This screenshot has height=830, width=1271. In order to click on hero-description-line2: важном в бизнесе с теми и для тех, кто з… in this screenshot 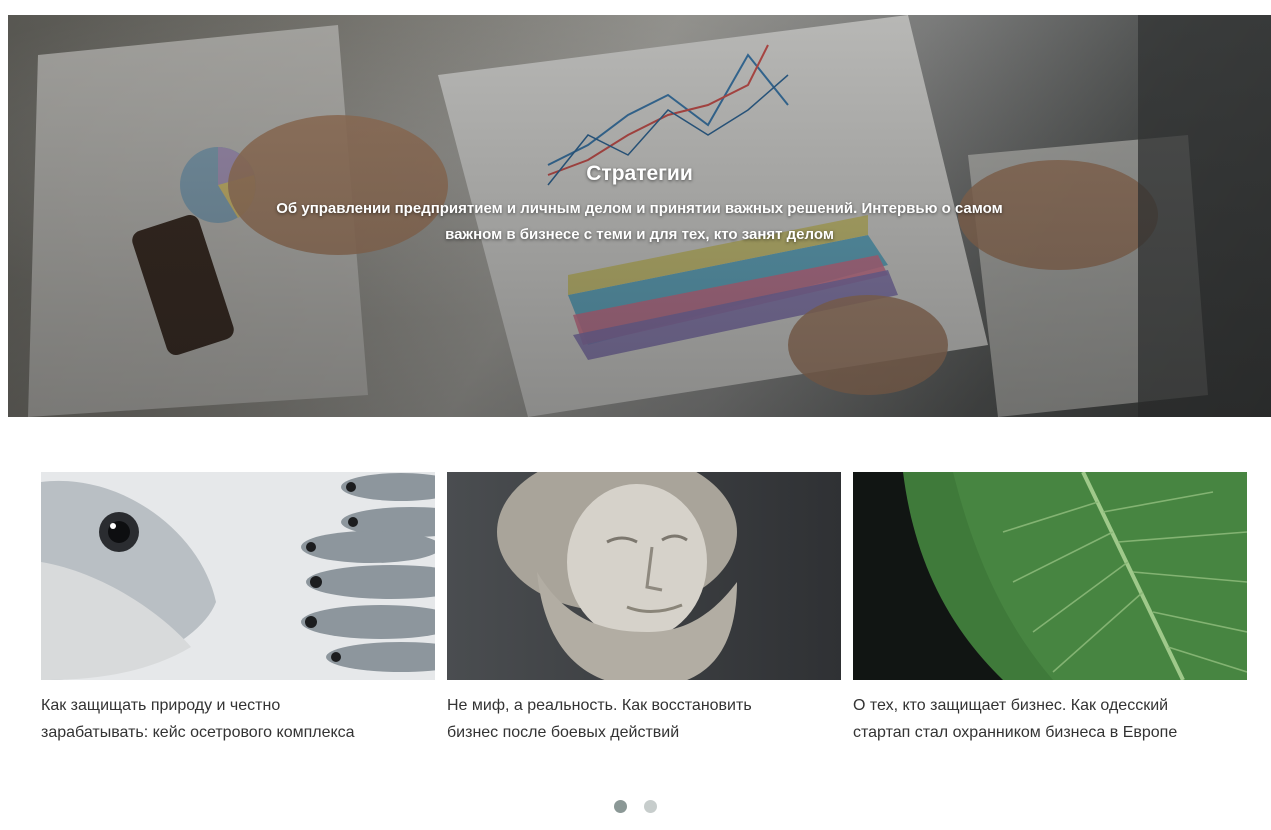, I will do `click(639, 234)`.